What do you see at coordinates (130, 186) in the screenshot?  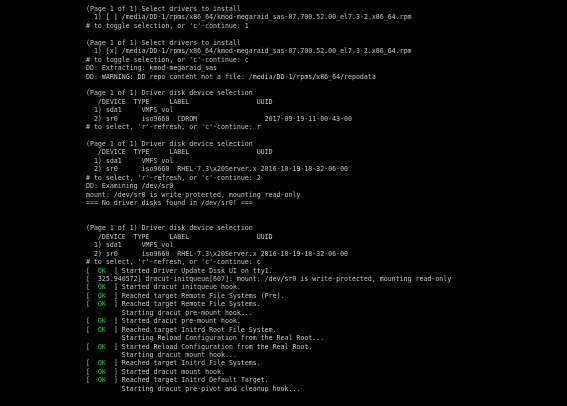 I see `terminal-line: DD: Examining /dev/sr0` at bounding box center [130, 186].